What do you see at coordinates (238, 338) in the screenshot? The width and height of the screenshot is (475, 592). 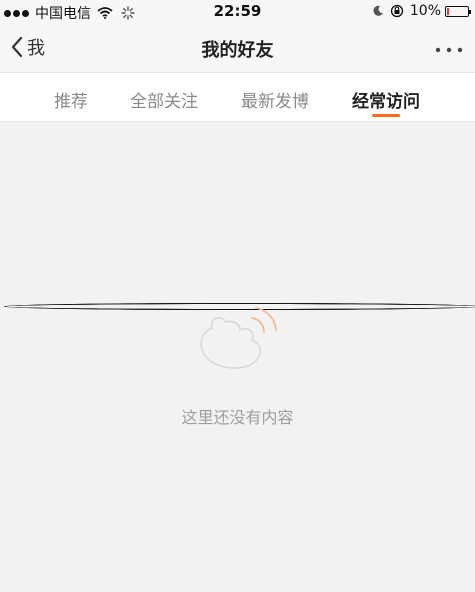 I see `weibo-empty-icon` at bounding box center [238, 338].